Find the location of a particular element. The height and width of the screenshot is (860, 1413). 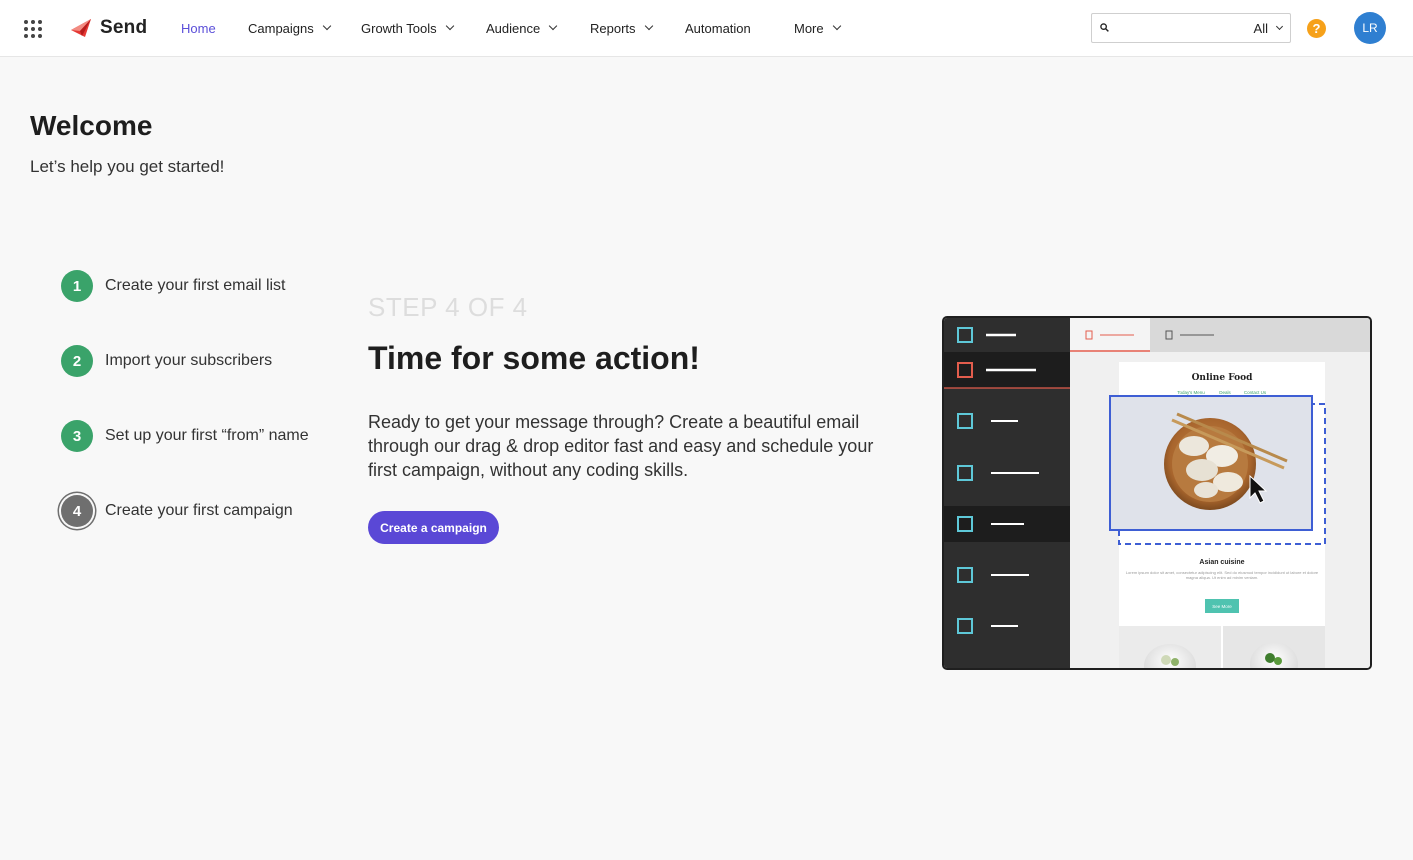

nav-reports: Reports is located at coordinates (621, 28).